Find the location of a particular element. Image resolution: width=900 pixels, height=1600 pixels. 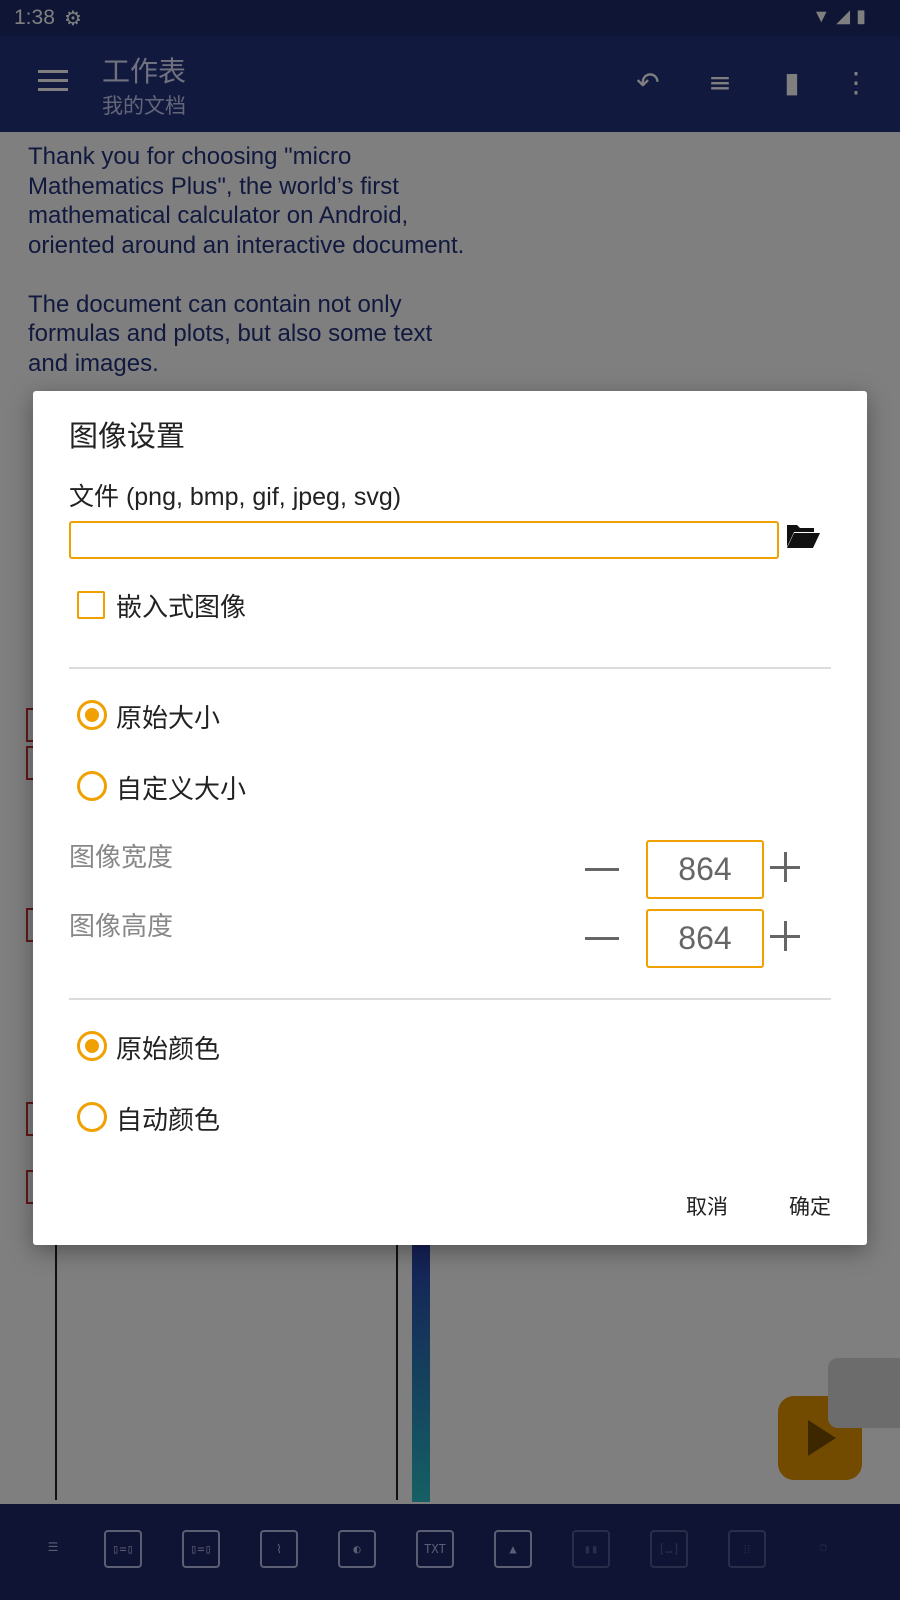

original-size-radio is located at coordinates (92, 715).